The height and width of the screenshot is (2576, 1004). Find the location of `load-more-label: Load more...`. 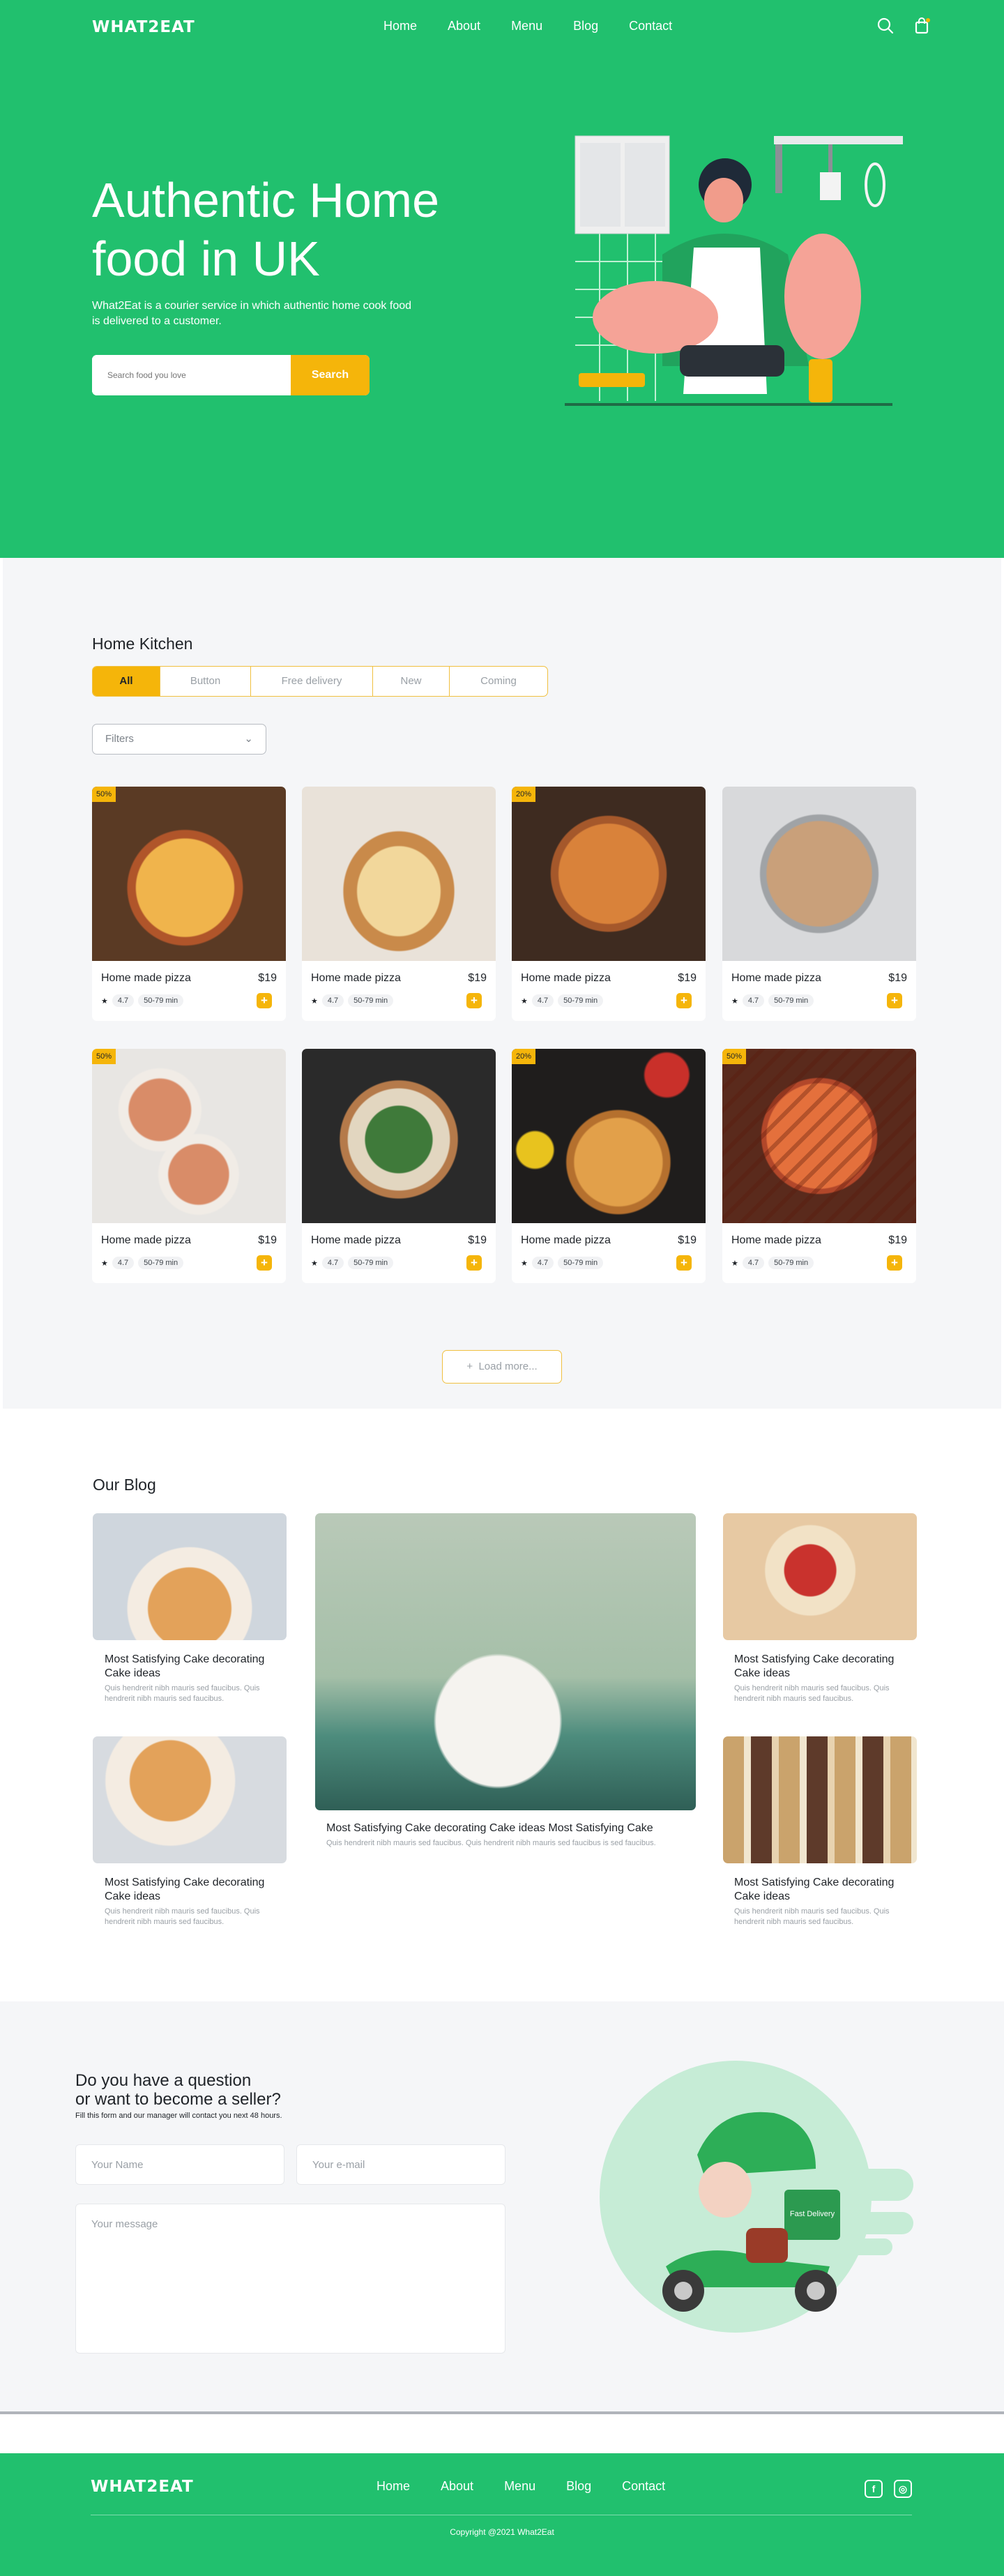

load-more-label: Load more... is located at coordinates (508, 1366).